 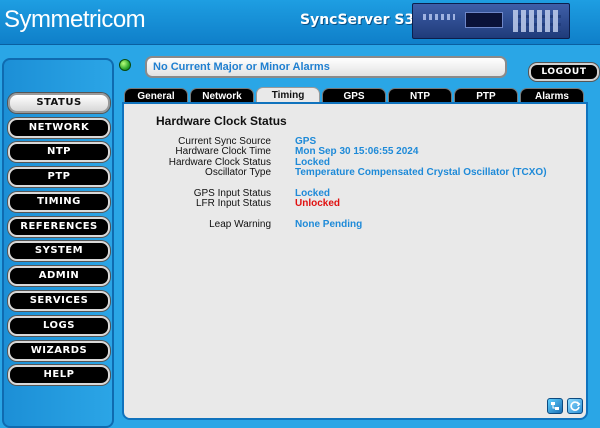 What do you see at coordinates (240, 224) in the screenshot?
I see `field-label: Leap Warning` at bounding box center [240, 224].